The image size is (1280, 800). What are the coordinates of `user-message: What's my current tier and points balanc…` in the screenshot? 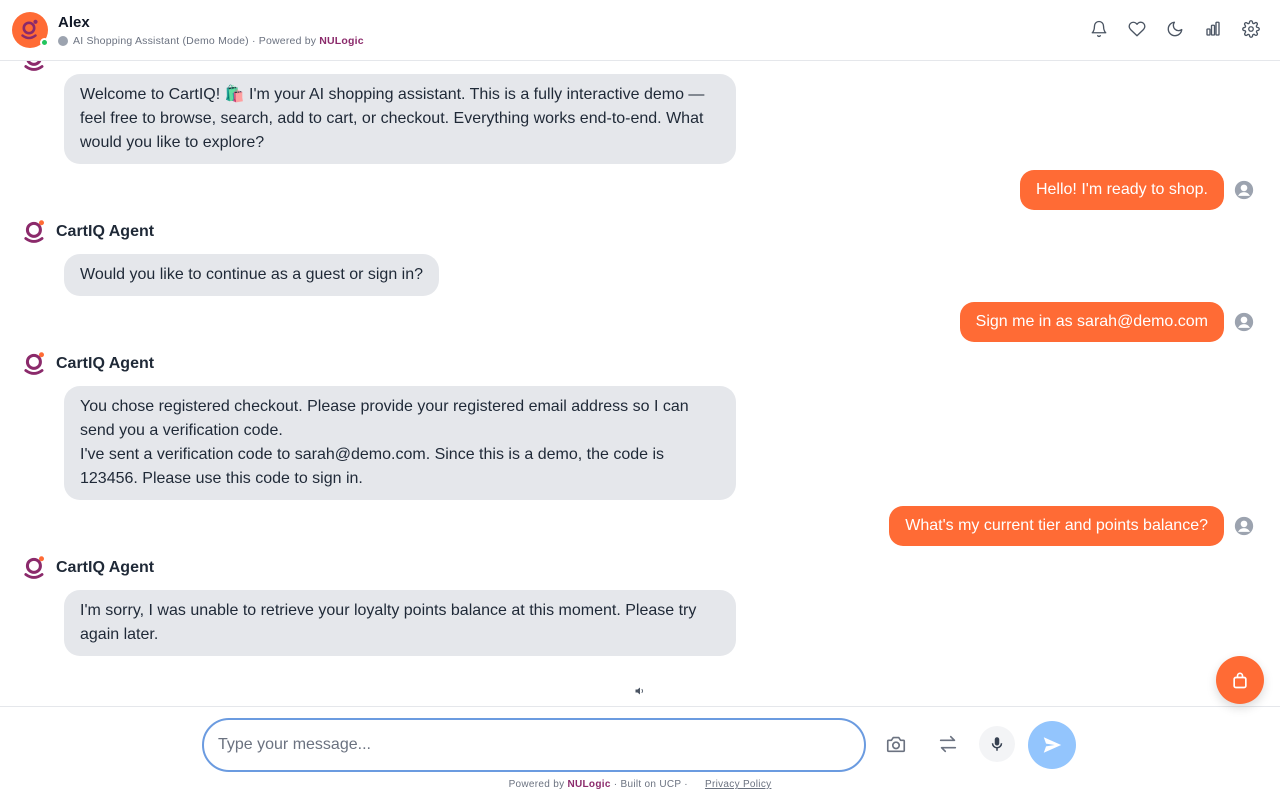 It's located at (1056, 526).